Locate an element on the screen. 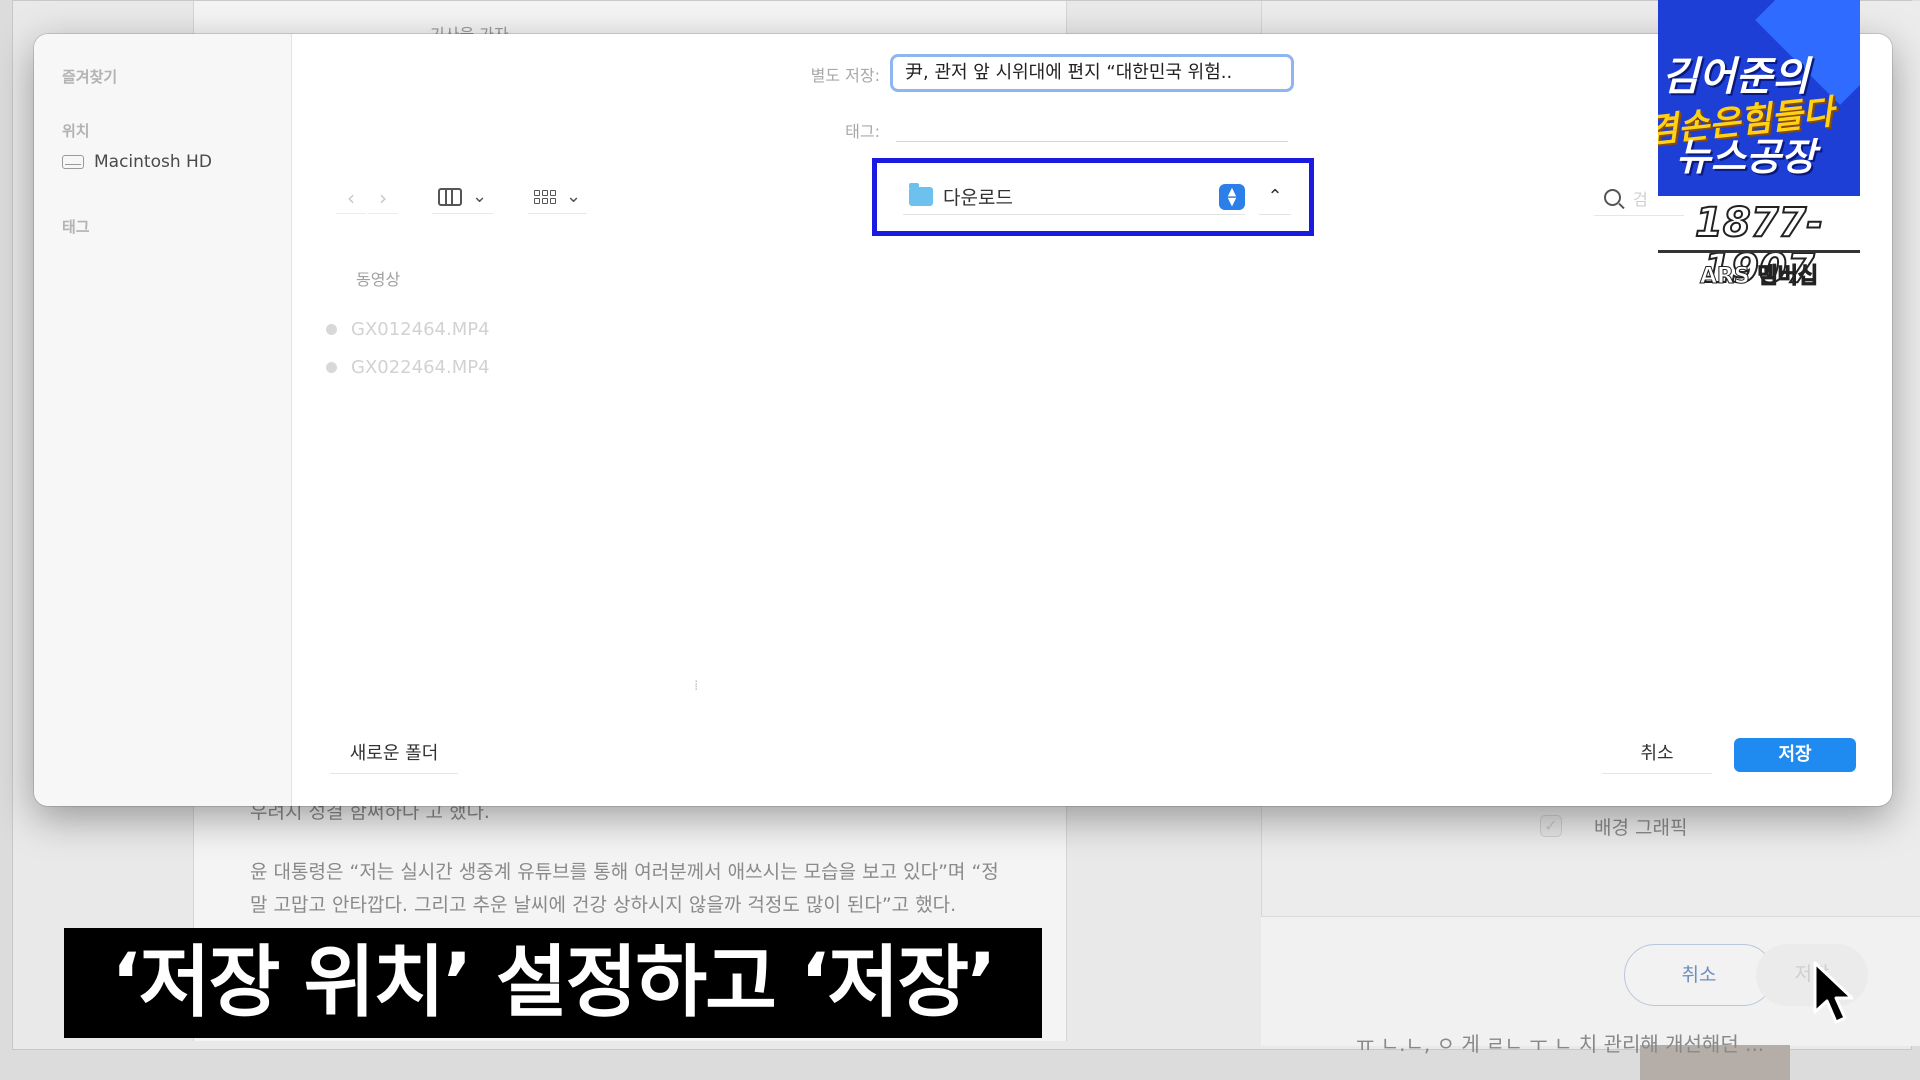 This screenshot has width=1920, height=1080. save-as-input: 尹, 관저 앞 시위대에 편지 “대한민국 위험.. is located at coordinates (1092, 73).